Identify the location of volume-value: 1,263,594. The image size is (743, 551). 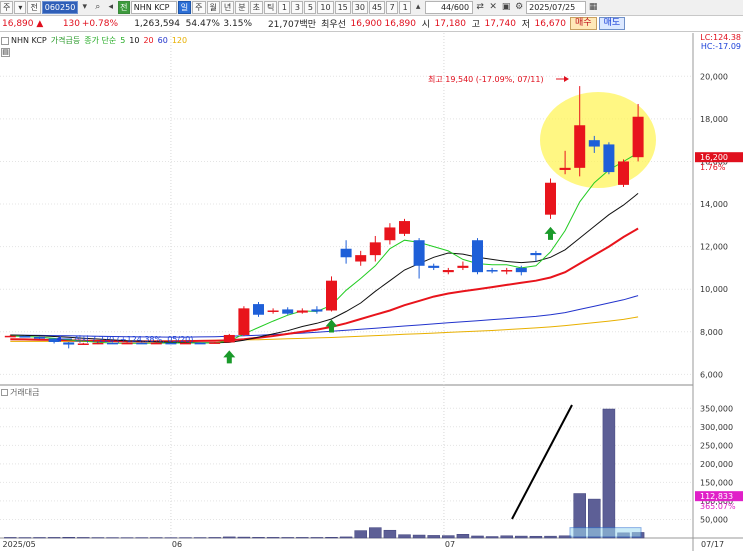
(157, 23).